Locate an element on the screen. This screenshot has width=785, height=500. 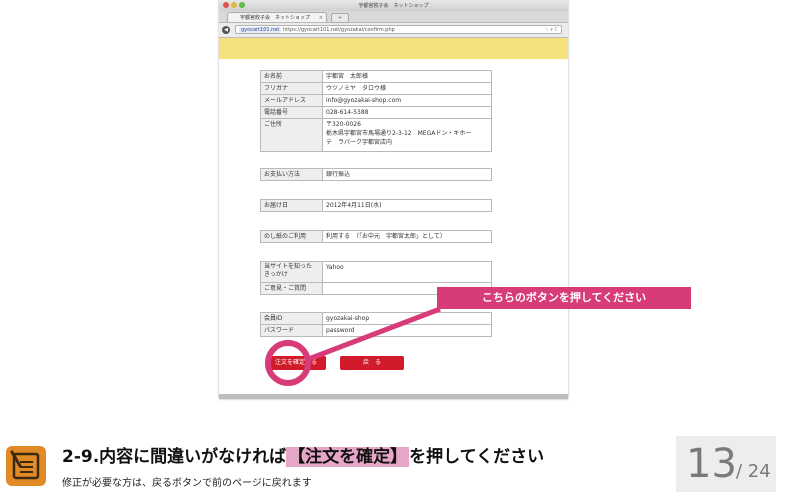
slide-subtitle: 修正が必要な方は、戻るボタンで前のページに戻れます is located at coordinates (187, 483).